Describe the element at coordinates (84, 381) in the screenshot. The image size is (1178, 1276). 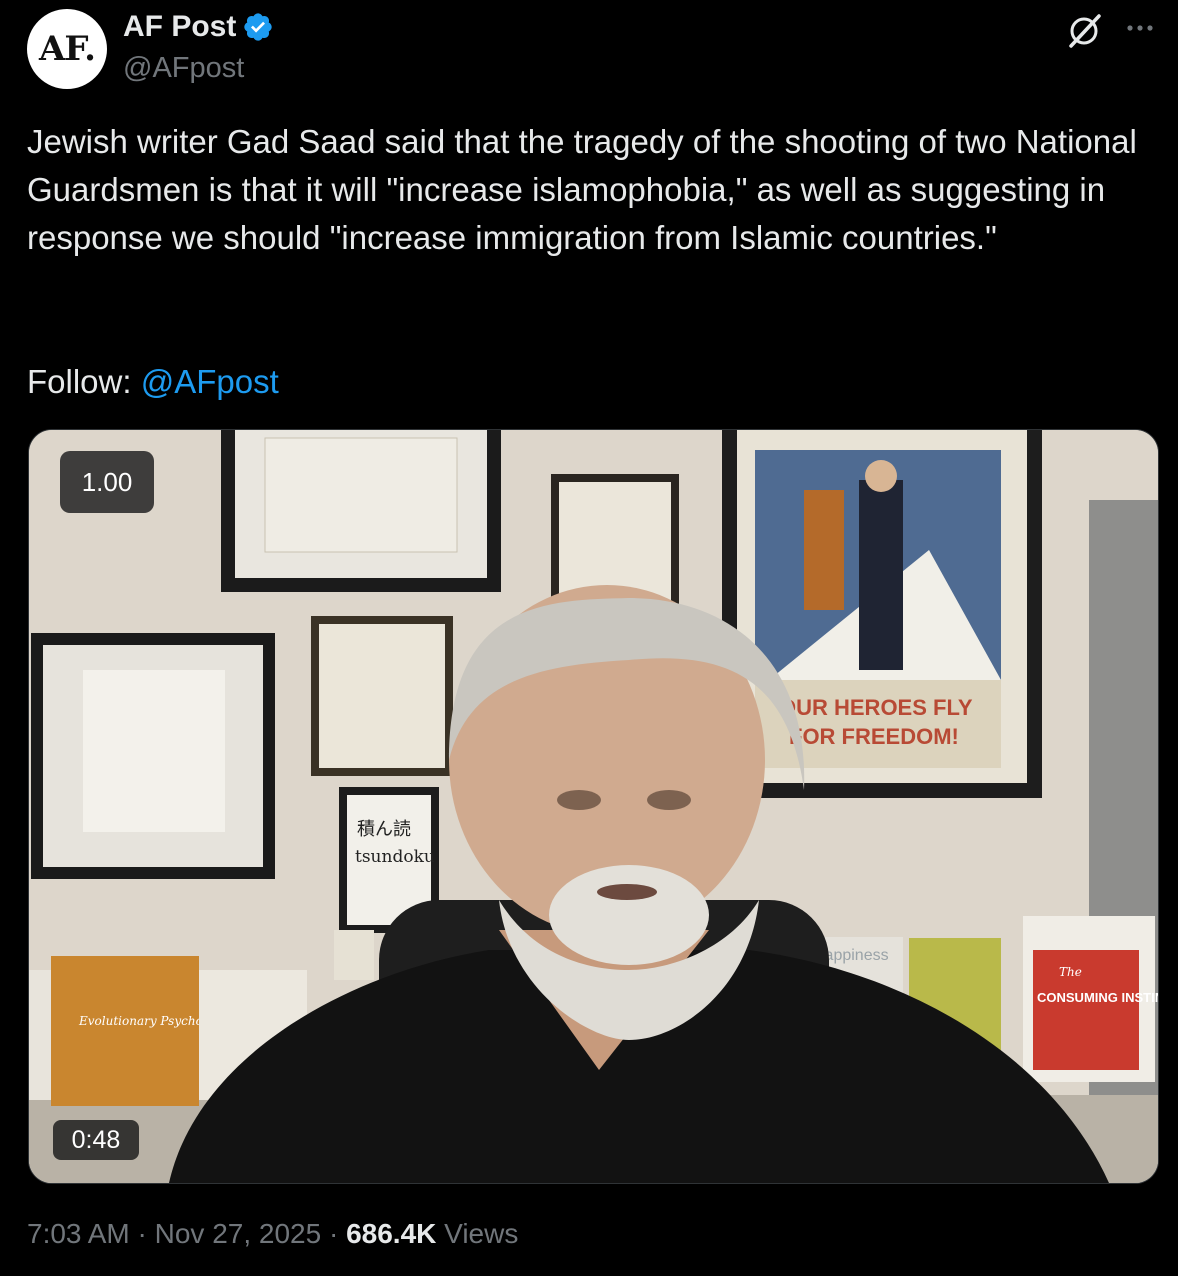
I see `follow-prefix: Follow:` at that location.